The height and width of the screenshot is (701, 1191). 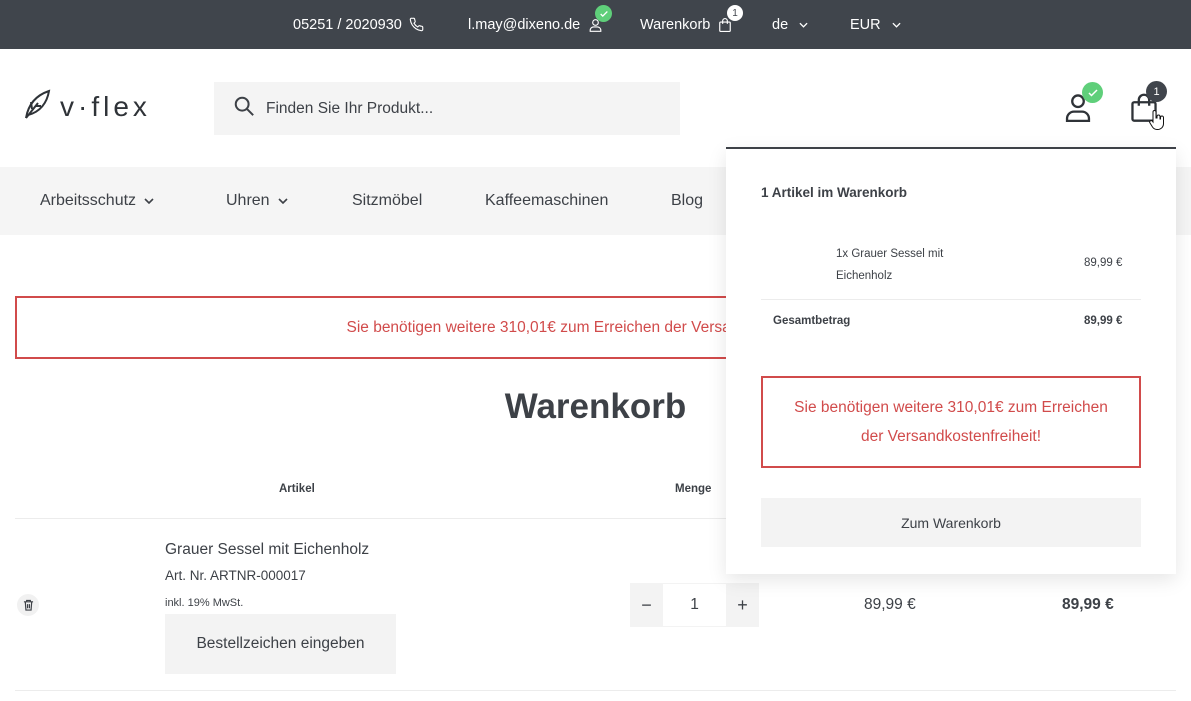 What do you see at coordinates (234, 108) in the screenshot?
I see `search-icon` at bounding box center [234, 108].